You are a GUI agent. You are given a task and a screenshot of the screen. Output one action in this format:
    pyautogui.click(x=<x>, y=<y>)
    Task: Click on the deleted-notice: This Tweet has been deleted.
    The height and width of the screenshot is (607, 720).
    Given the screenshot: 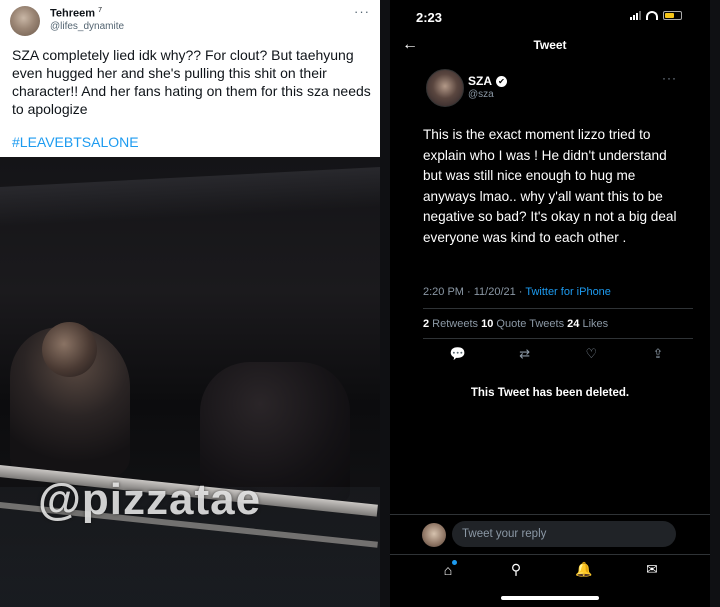 What is the action you would take?
    pyautogui.click(x=550, y=393)
    